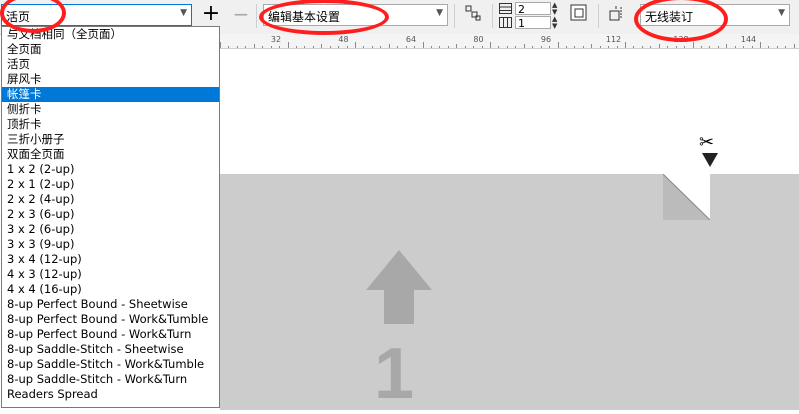  I want to click on page-right, so click(754, 292).